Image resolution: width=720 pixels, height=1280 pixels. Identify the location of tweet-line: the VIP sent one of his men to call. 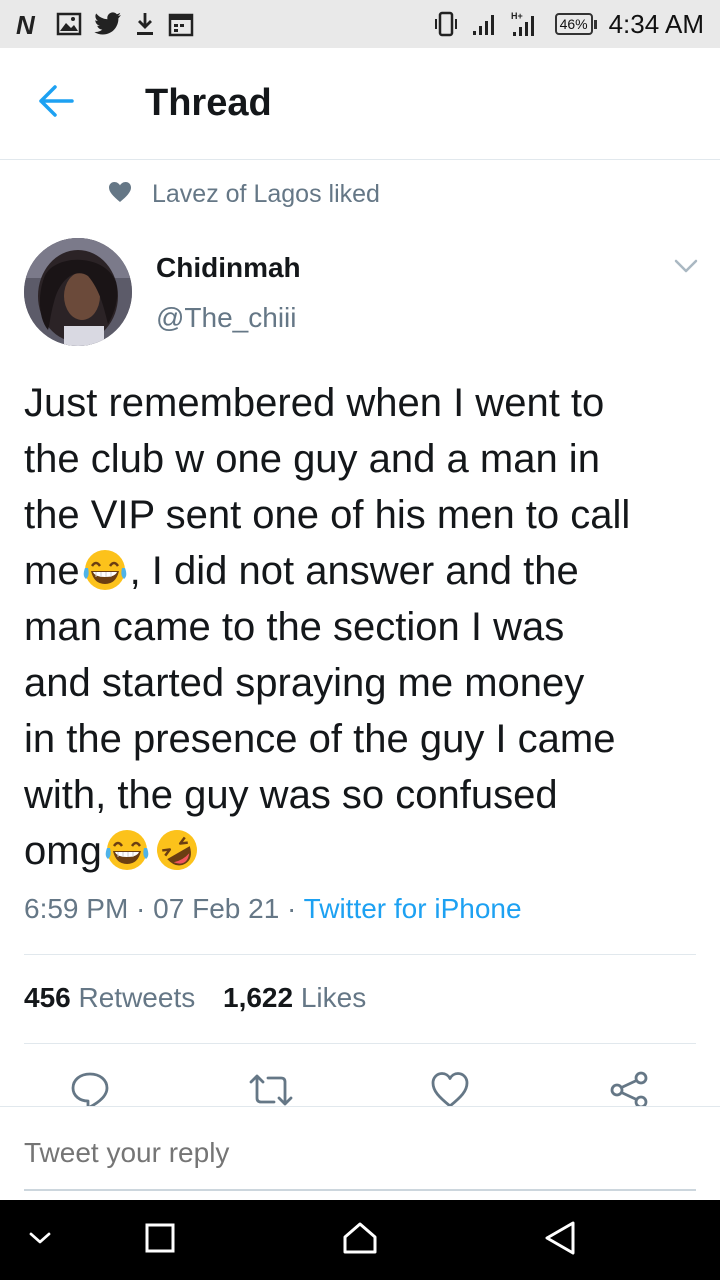
(327, 515).